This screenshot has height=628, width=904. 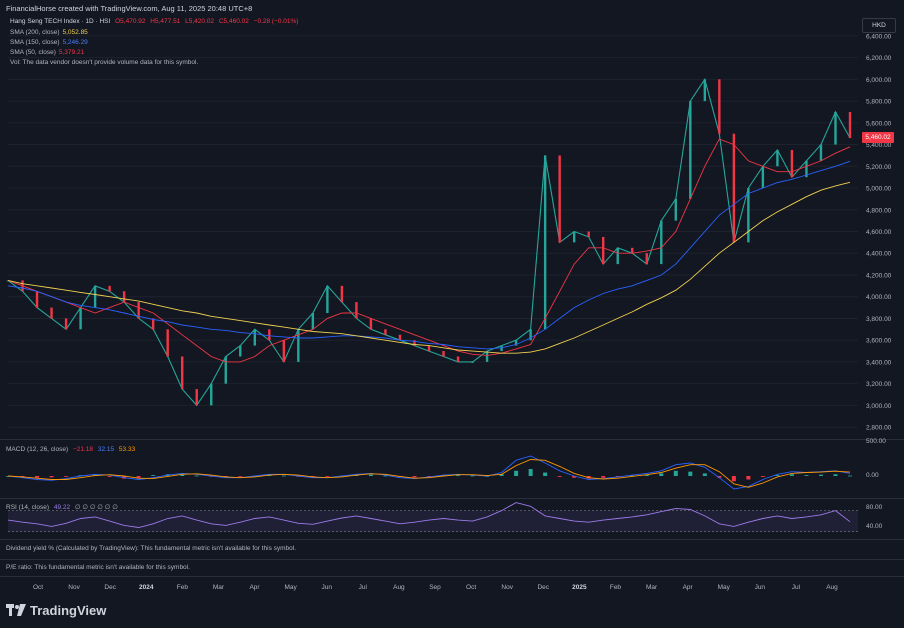 I want to click on panel-divider-macd, so click(x=452, y=439).